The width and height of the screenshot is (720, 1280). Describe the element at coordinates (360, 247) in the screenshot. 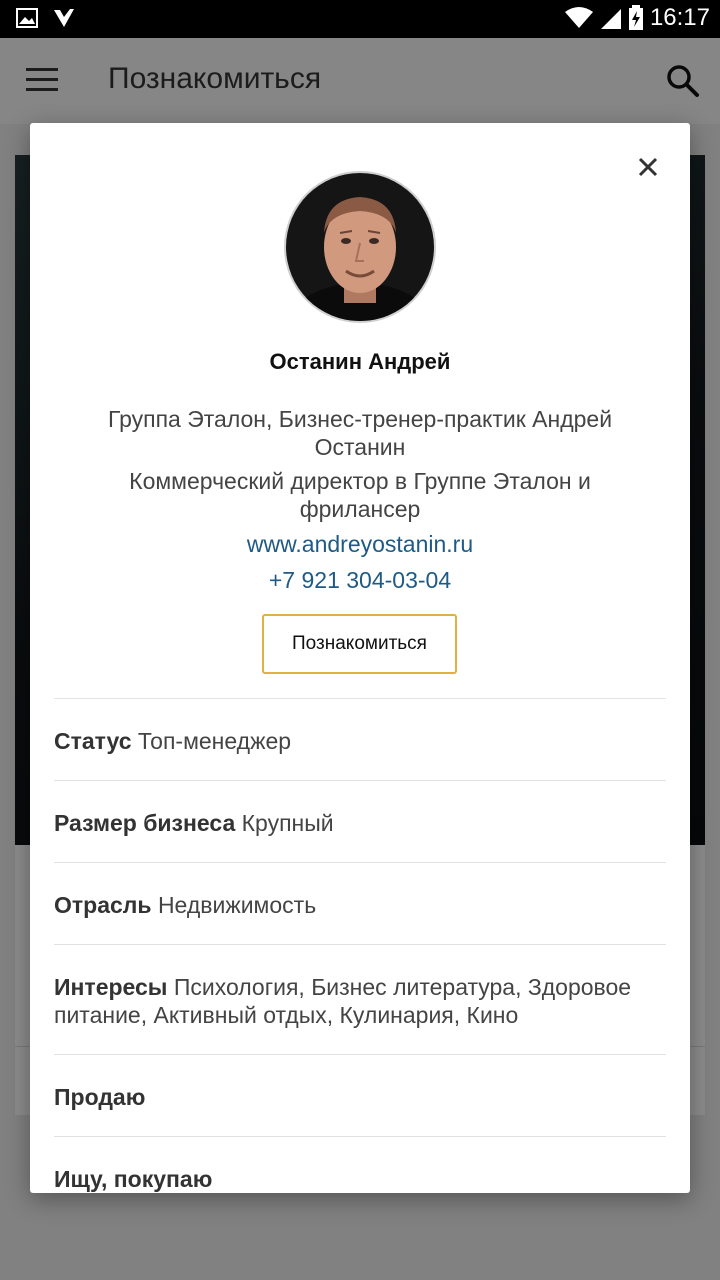

I see `avatar` at that location.